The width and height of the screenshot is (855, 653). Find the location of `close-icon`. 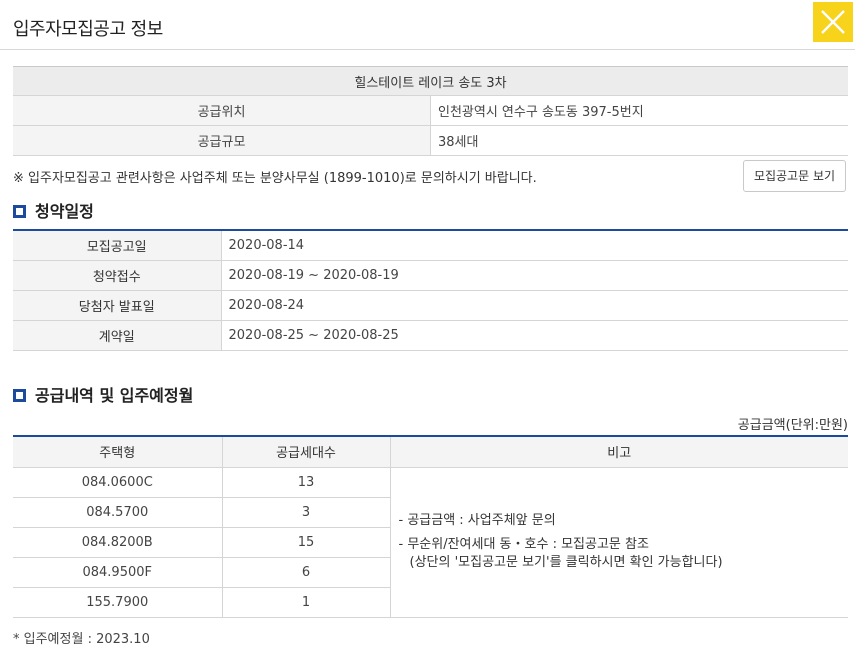

close-icon is located at coordinates (833, 22).